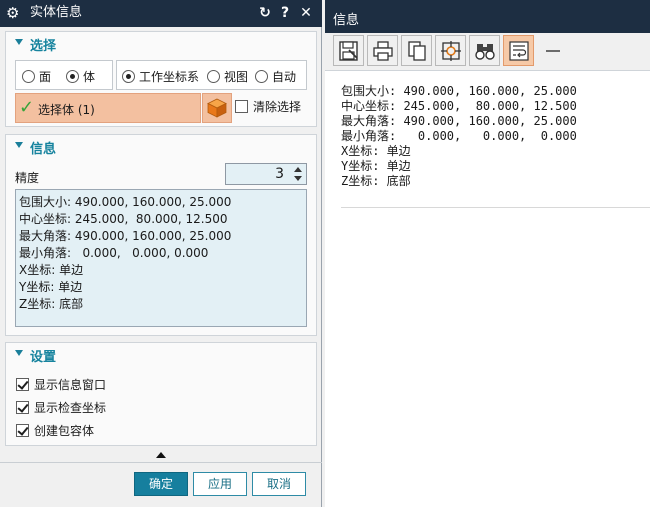 Image resolution: width=650 pixels, height=507 pixels. What do you see at coordinates (43, 357) in the screenshot?
I see `settings-section-title: 设置` at bounding box center [43, 357].